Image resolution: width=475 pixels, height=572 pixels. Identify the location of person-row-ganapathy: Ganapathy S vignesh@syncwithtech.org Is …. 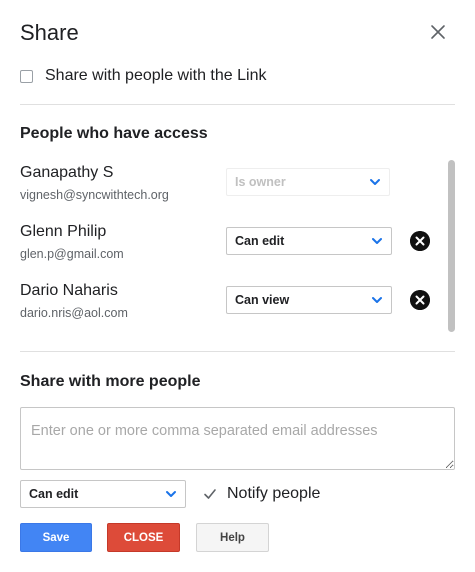
(230, 182).